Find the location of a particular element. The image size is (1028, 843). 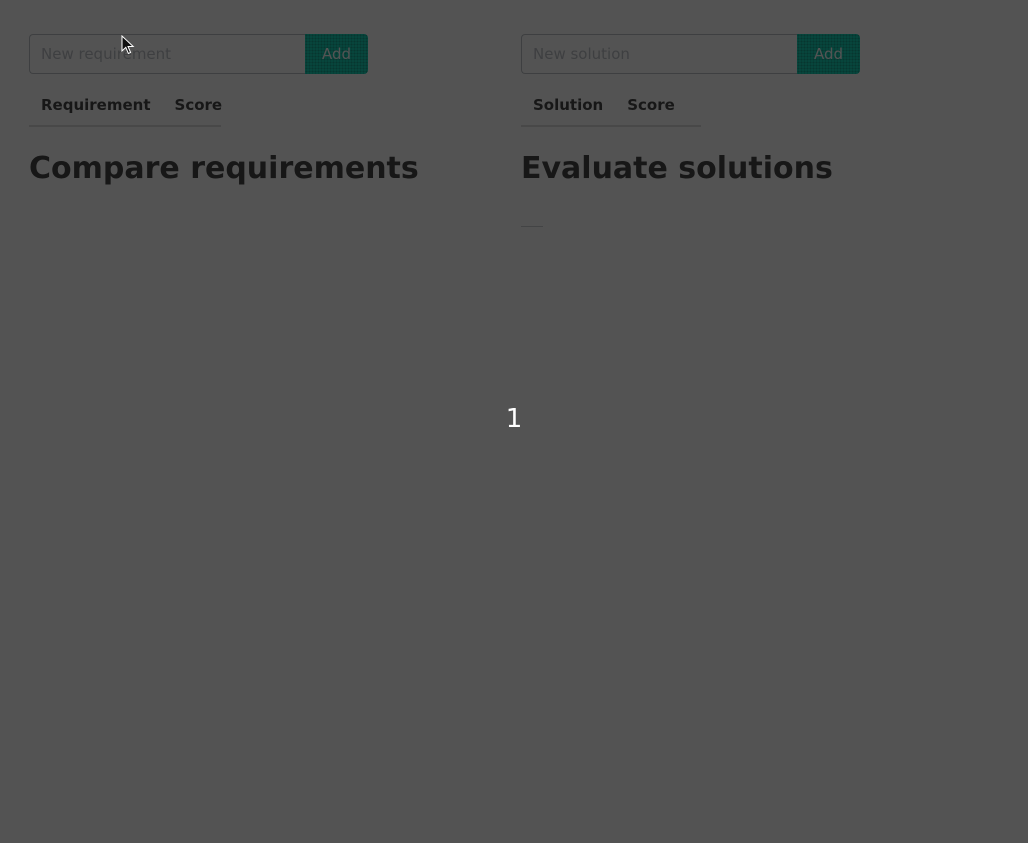

overlay-counter: 1 is located at coordinates (514, 419).